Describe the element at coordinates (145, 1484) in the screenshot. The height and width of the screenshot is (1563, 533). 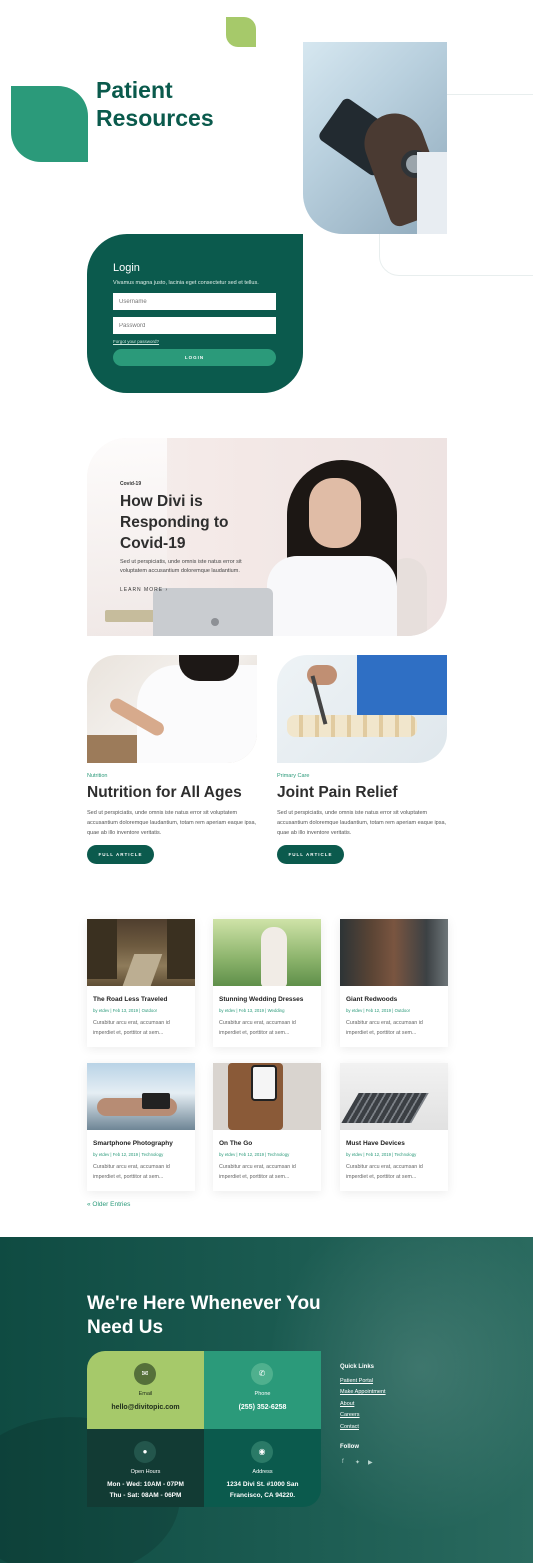
I see `hours-line: Mon - Wed: 10AM - 07PM` at that location.